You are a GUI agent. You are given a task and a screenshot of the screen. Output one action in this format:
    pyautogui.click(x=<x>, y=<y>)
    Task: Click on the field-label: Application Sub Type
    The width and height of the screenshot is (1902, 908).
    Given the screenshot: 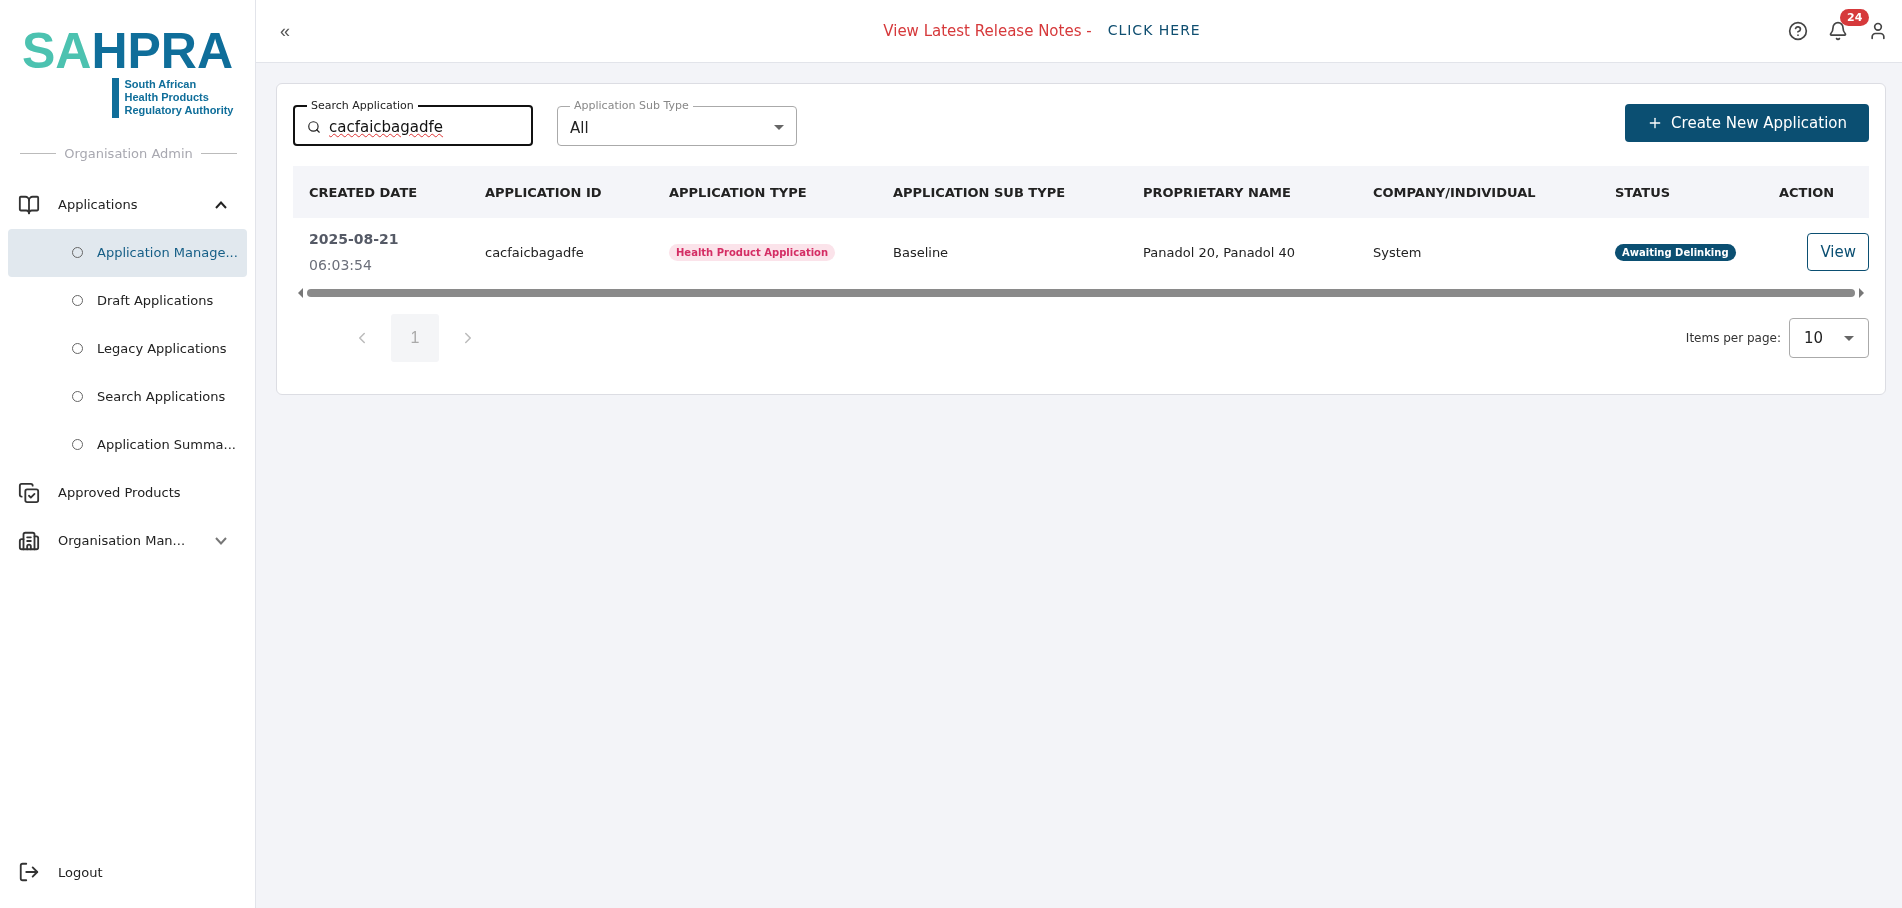 What is the action you would take?
    pyautogui.click(x=631, y=106)
    